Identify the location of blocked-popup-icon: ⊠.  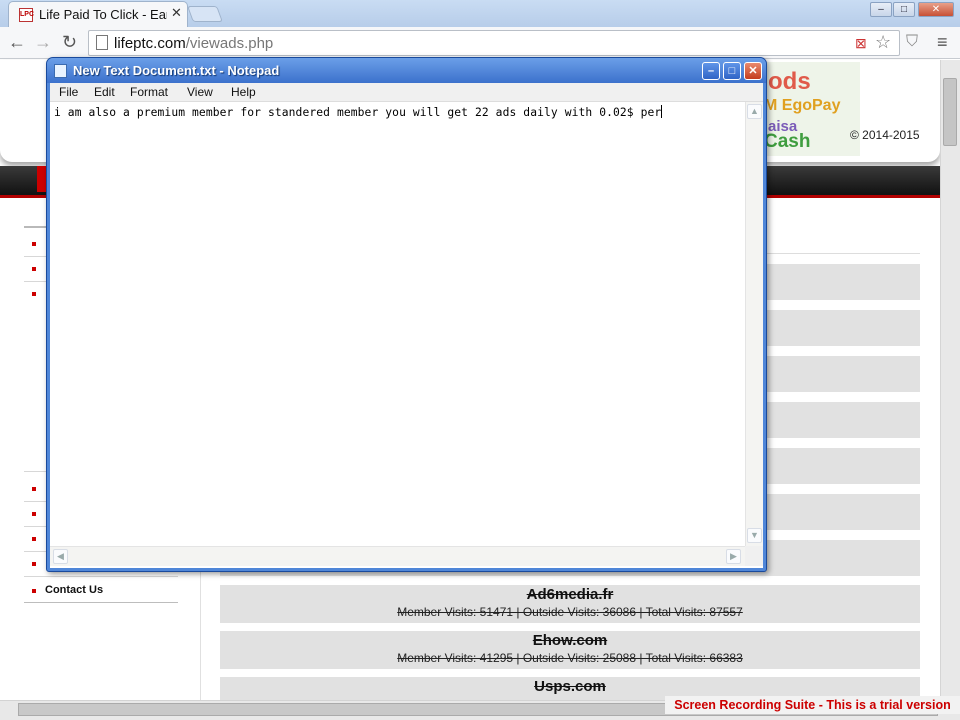
(861, 43).